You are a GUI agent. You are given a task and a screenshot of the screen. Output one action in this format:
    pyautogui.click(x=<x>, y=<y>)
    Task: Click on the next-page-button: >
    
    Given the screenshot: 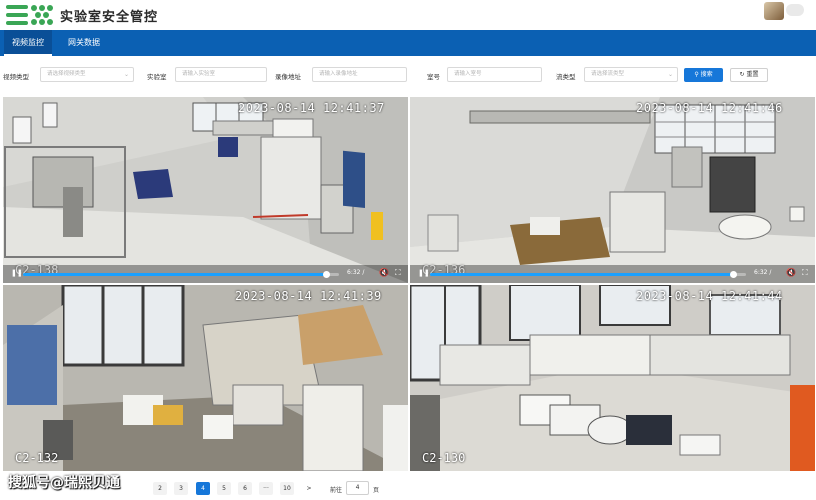 What is the action you would take?
    pyautogui.click(x=309, y=488)
    